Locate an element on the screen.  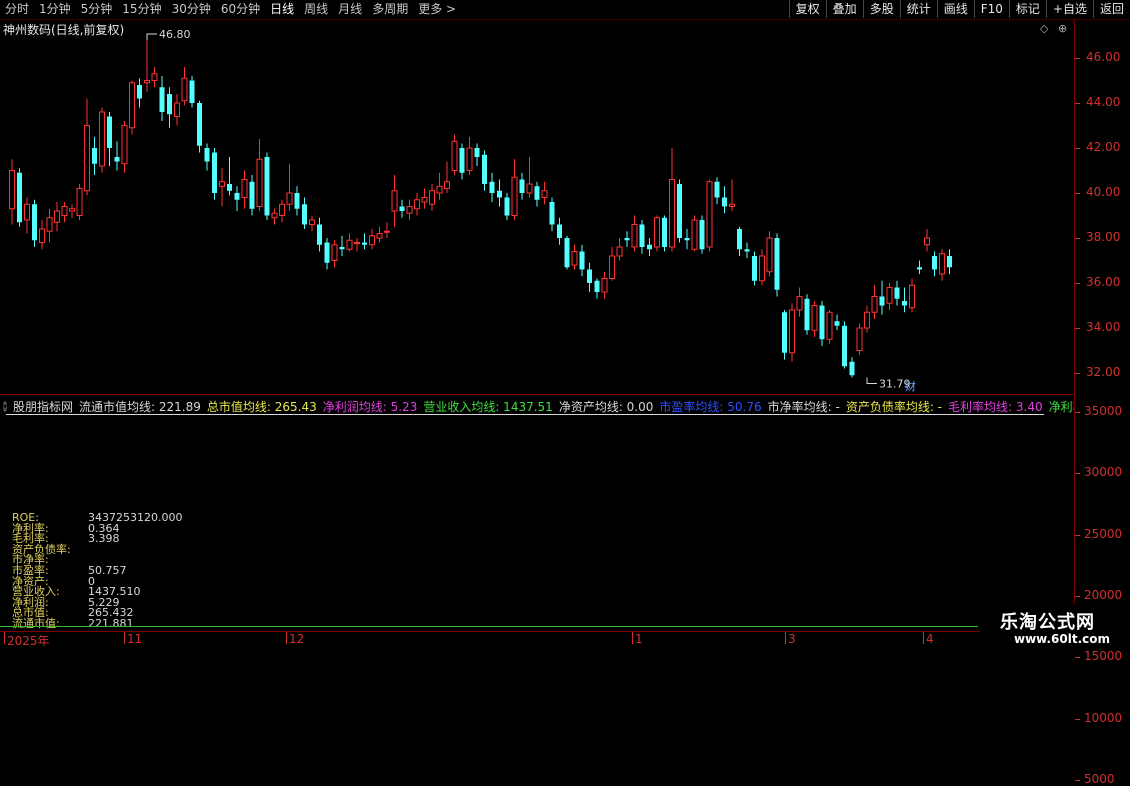
indicator-title: 股朋指标网 is located at coordinates (43, 406).